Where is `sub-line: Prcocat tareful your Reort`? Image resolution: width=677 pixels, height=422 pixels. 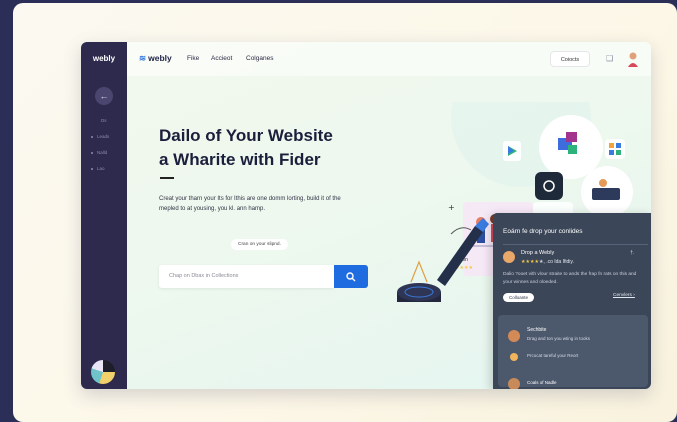 sub-line: Prcocat tareful your Reort is located at coordinates (553, 355).